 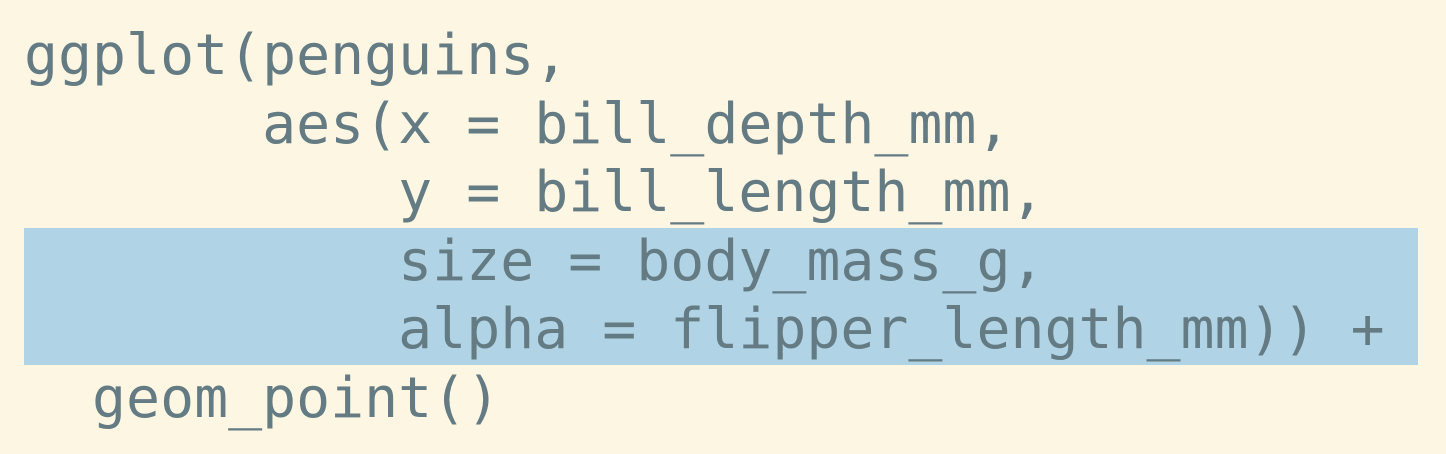 I want to click on code-line: ggplot(penguins,, so click(x=296, y=55).